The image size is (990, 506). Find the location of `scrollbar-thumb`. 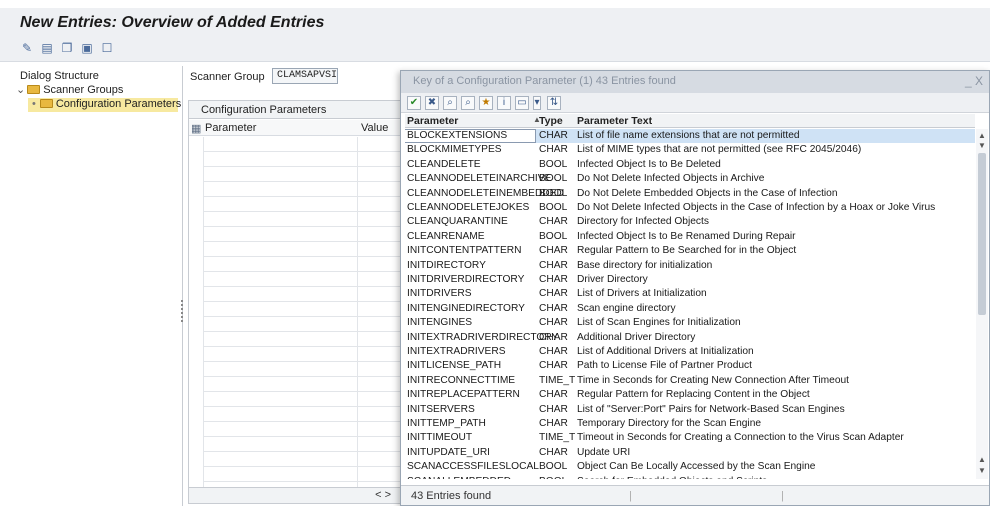

scrollbar-thumb is located at coordinates (982, 234).